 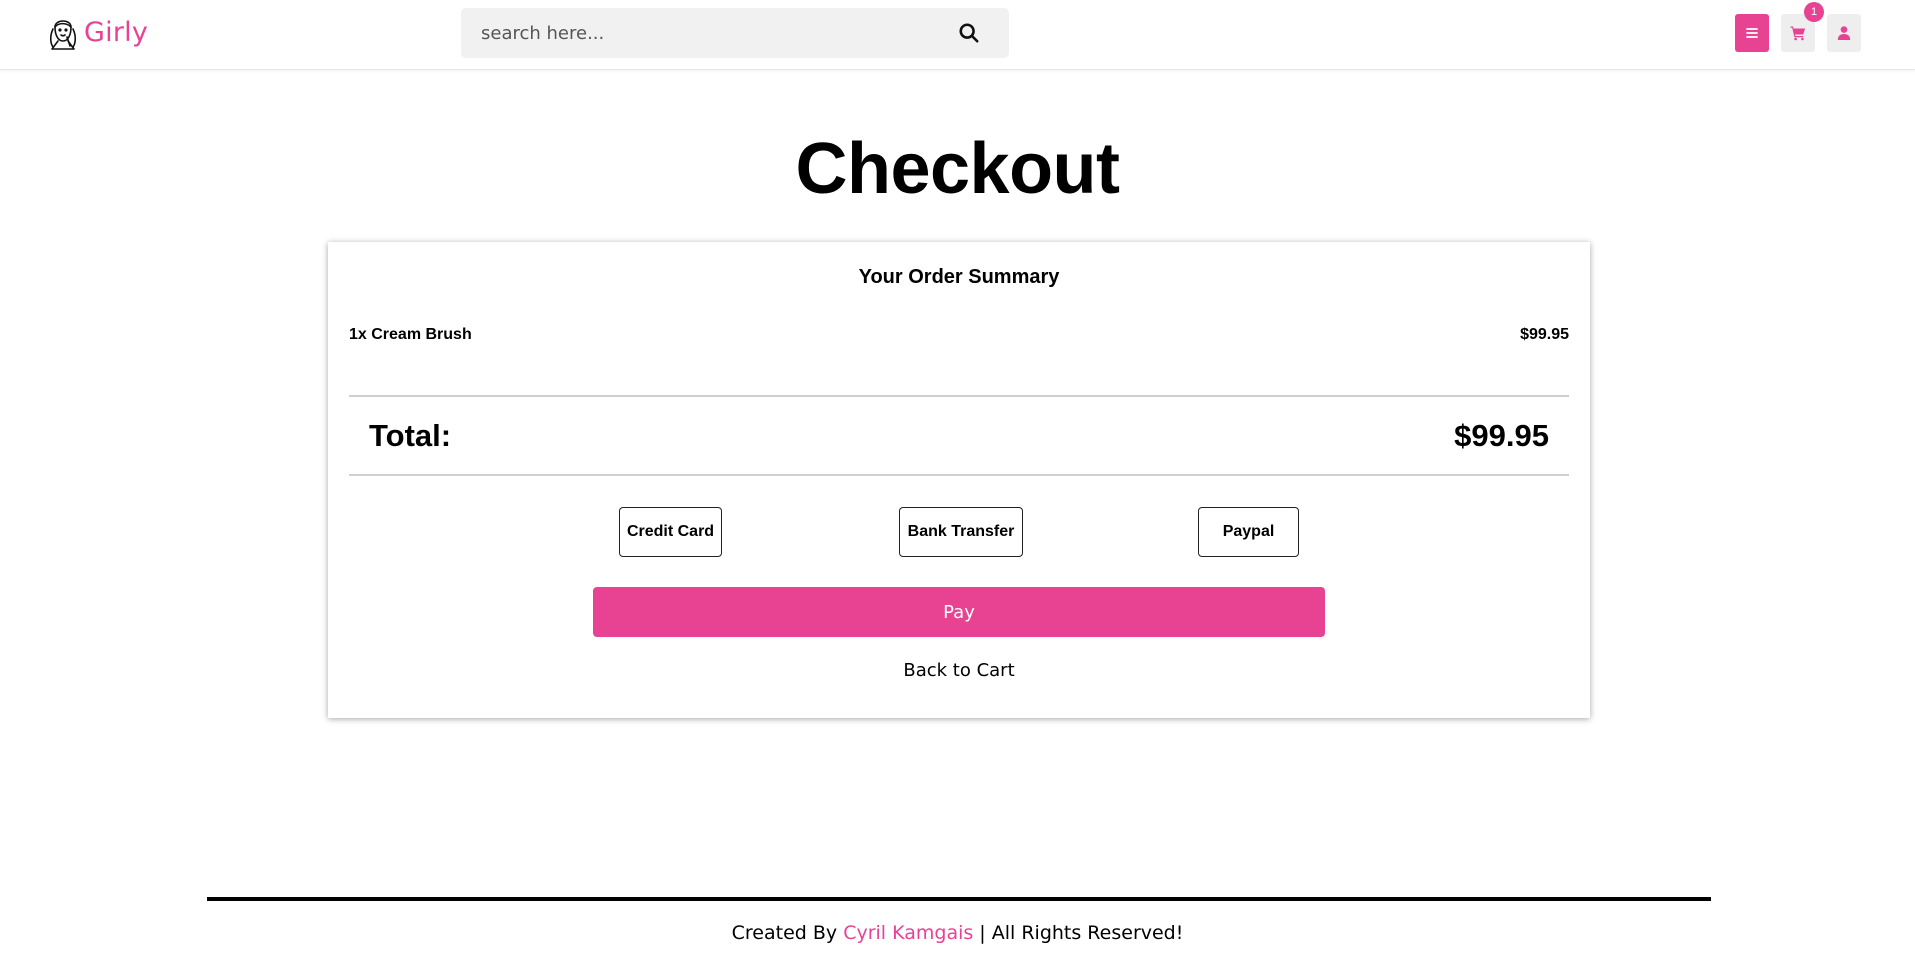 What do you see at coordinates (959, 277) in the screenshot?
I see `order-summary-heading: Your Order Summary` at bounding box center [959, 277].